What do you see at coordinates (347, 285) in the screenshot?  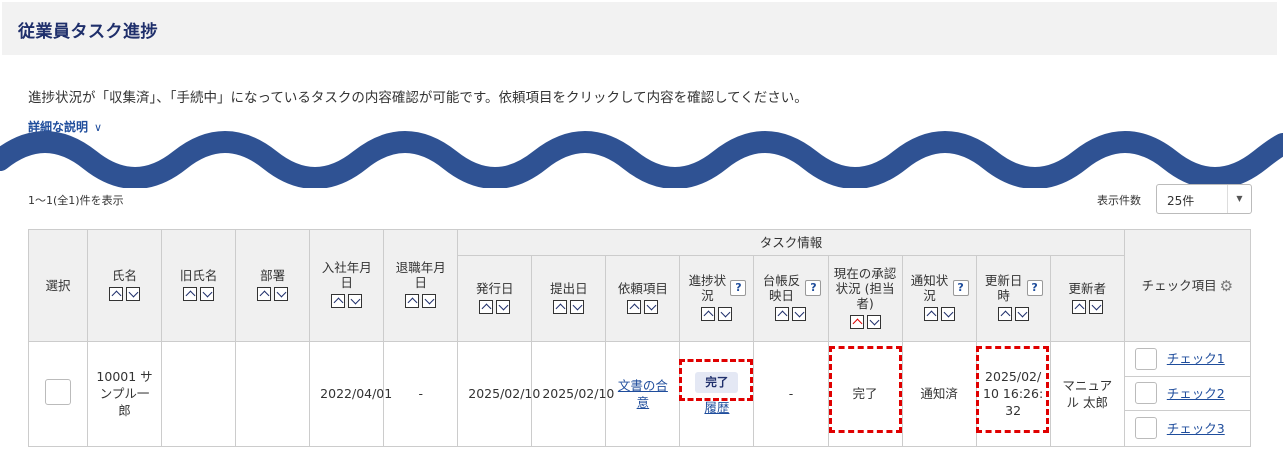 I see `col-hire-date: 入社年月日` at bounding box center [347, 285].